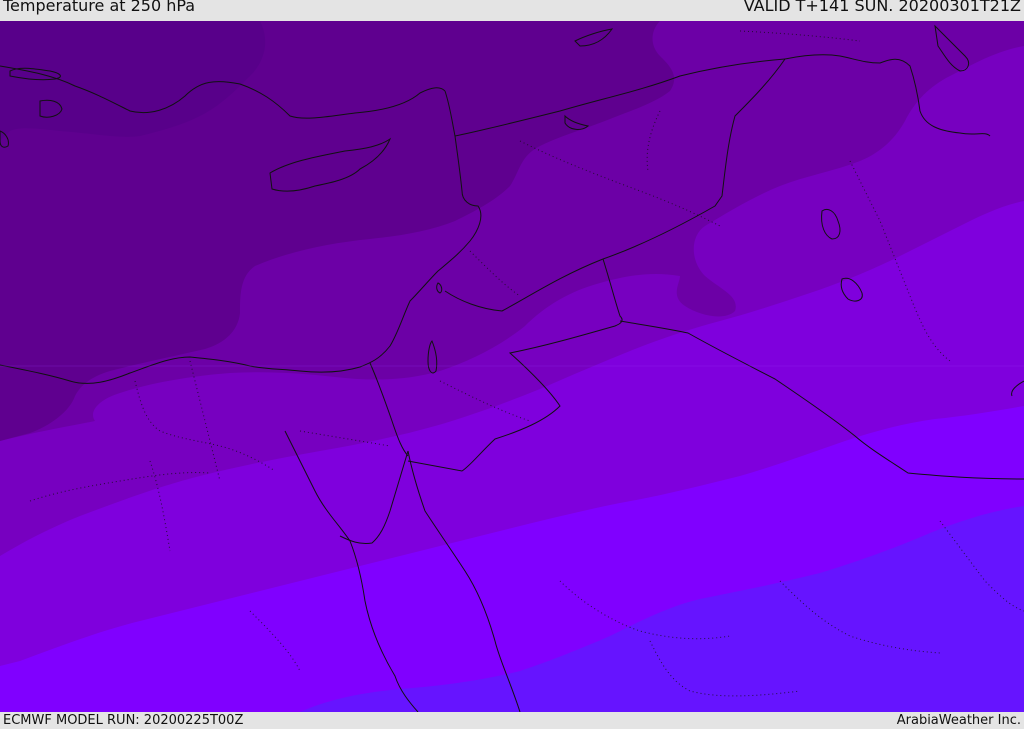 Image resolution: width=1024 pixels, height=729 pixels. I want to click on model-run-label: ECMWF MODEL RUN: 20200225T00Z, so click(123, 720).